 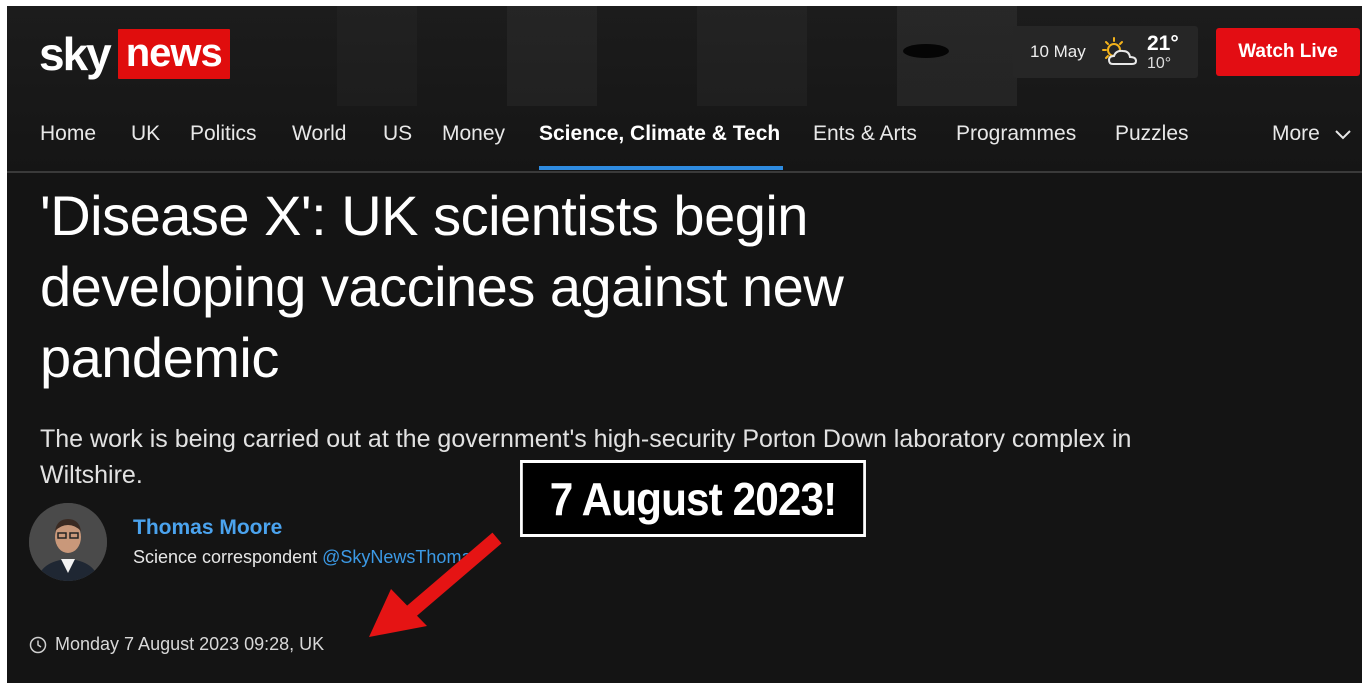 I want to click on nav-item-programmes: Programmes, so click(x=1016, y=141).